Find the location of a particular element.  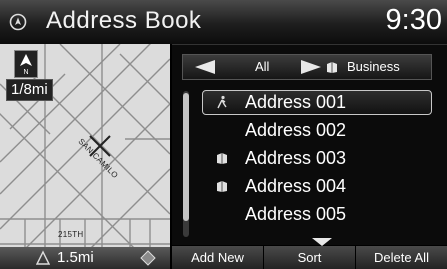

add-new-button: Add New is located at coordinates (217, 257).